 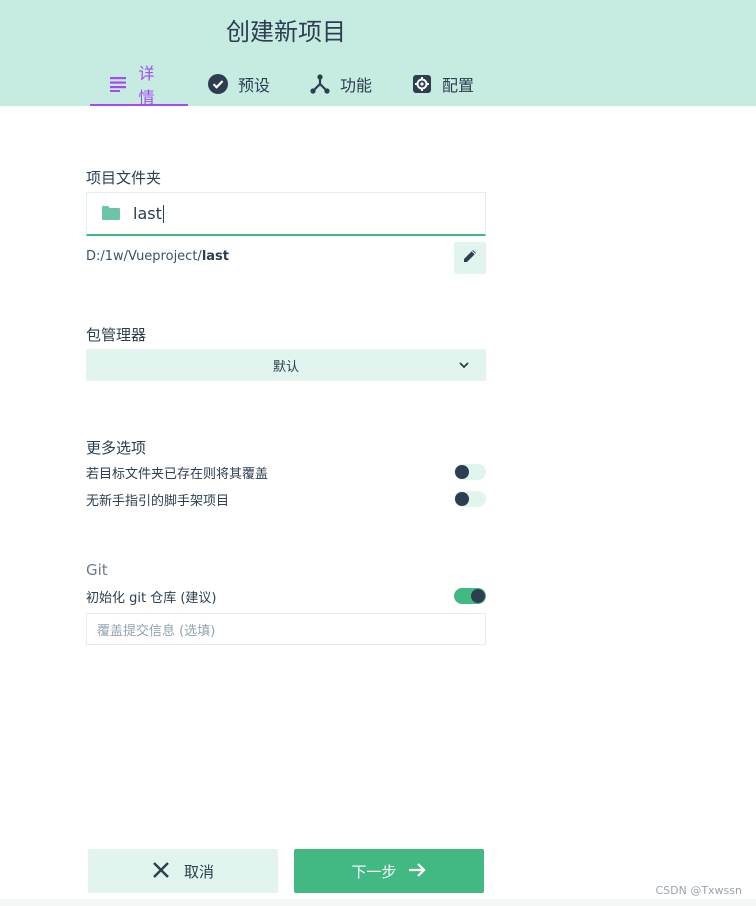 What do you see at coordinates (116, 335) in the screenshot?
I see `package-manager-label: 包管理器` at bounding box center [116, 335].